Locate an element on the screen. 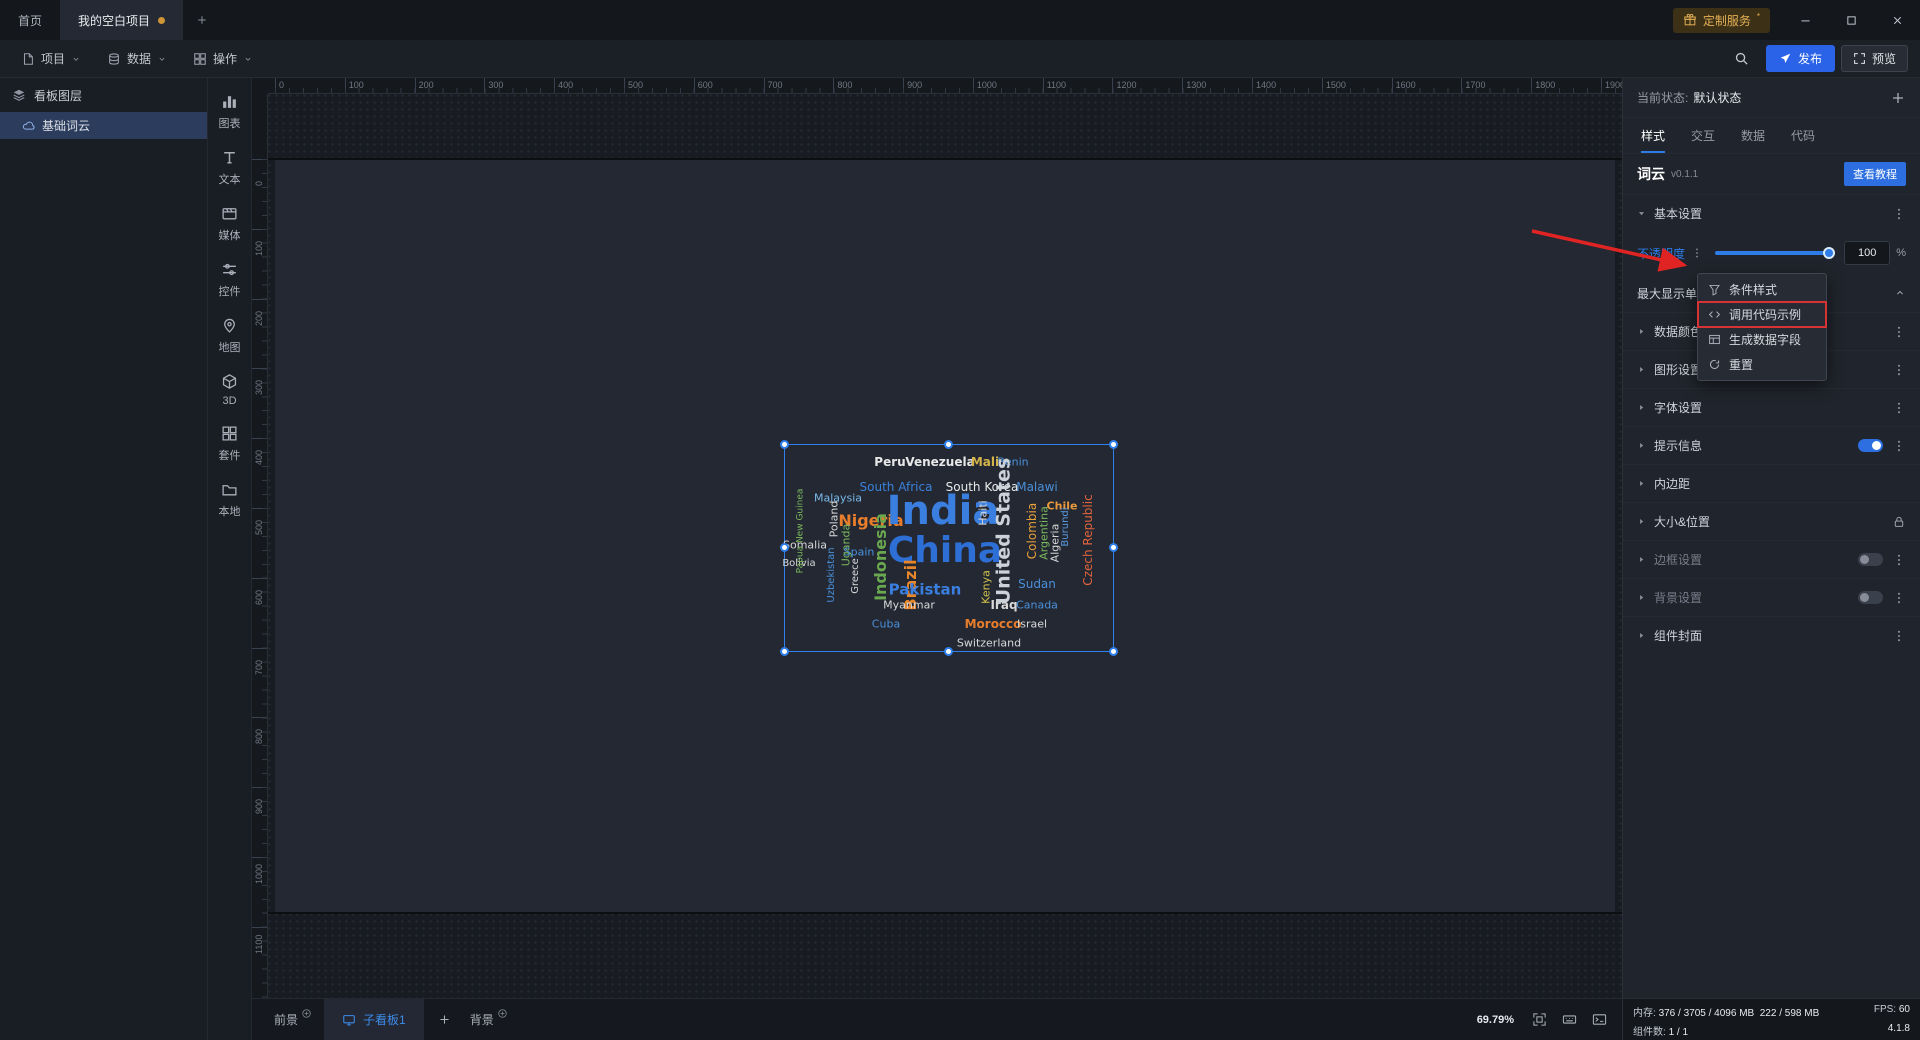 The width and height of the screenshot is (1920, 1040). section-label: 数据颜色 is located at coordinates (1678, 332).